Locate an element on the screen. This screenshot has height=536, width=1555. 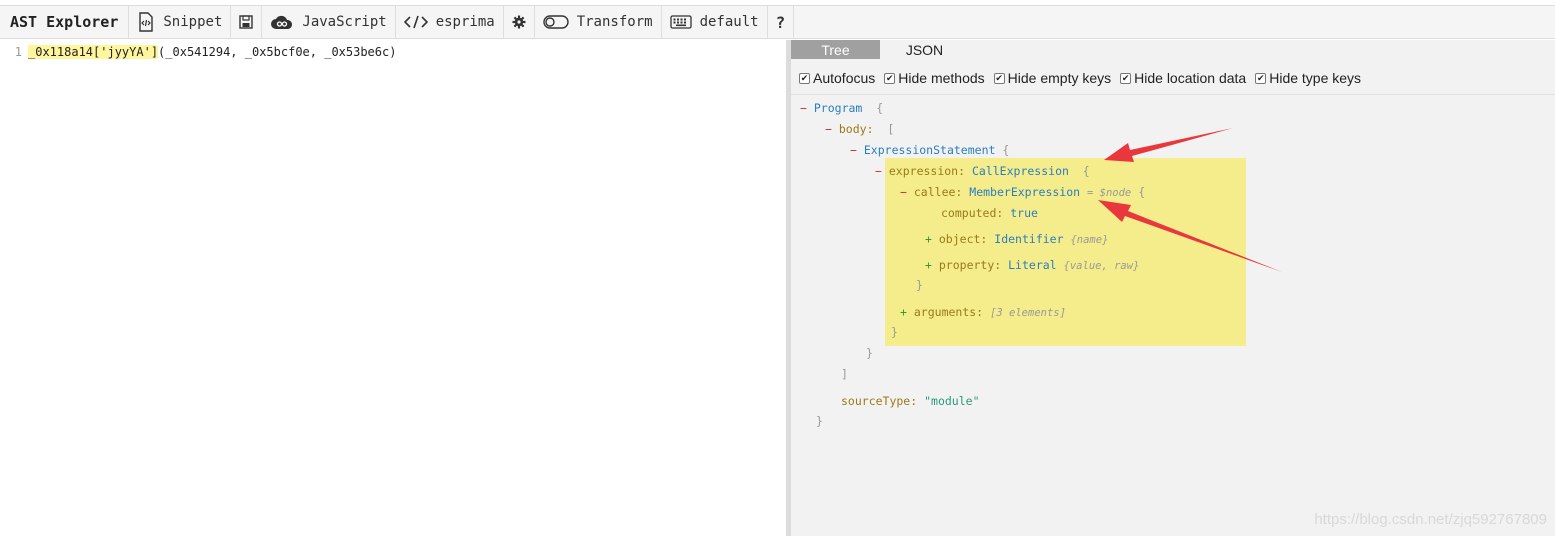
tree-node-source-type: sourceType: "module" is located at coordinates (910, 401).